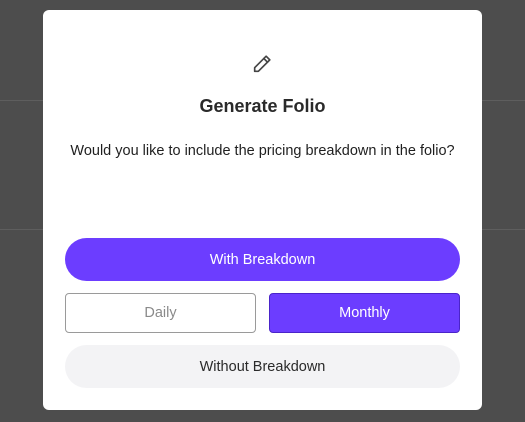  What do you see at coordinates (262, 64) in the screenshot?
I see `pencil-icon` at bounding box center [262, 64].